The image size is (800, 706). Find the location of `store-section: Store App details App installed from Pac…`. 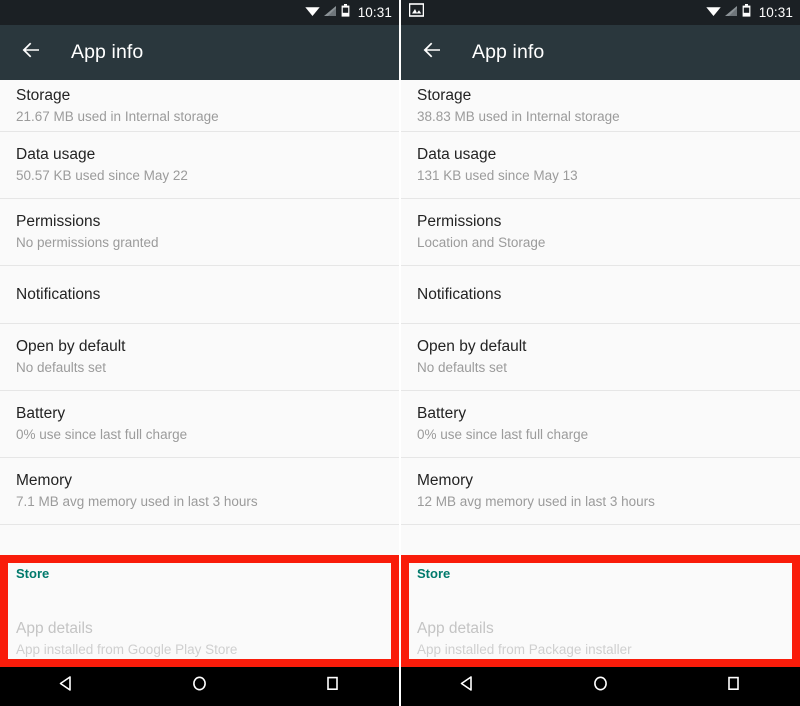

store-section: Store App details App installed from Pac… is located at coordinates (600, 610).